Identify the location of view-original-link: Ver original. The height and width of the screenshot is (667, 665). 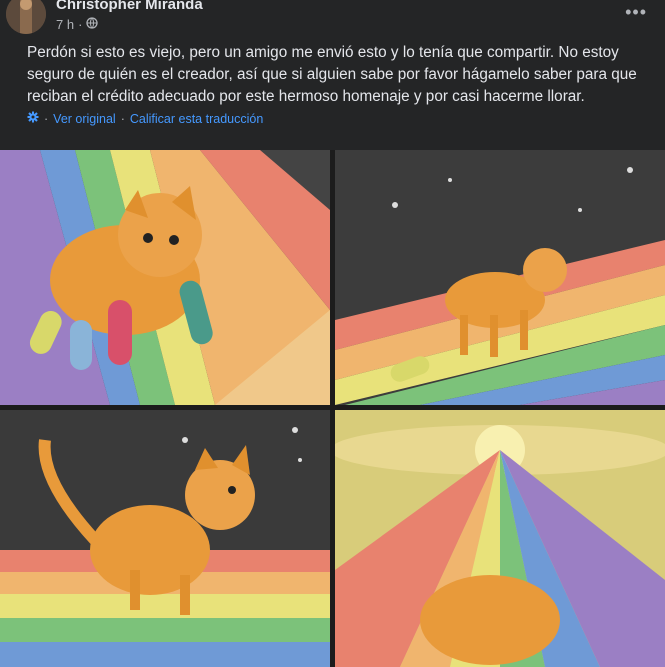
(84, 119).